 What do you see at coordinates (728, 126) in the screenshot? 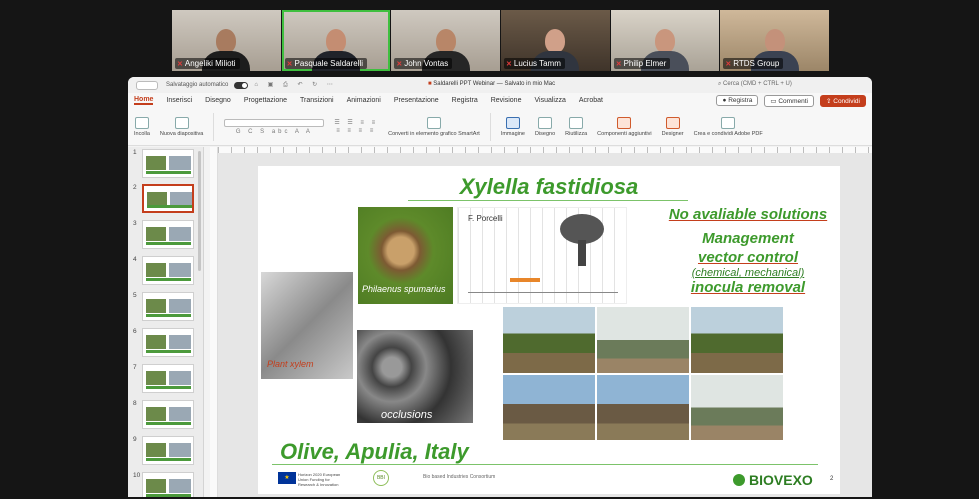
I see `adobe-pdf-button: Crea e condividi Adobe PDF` at bounding box center [728, 126].